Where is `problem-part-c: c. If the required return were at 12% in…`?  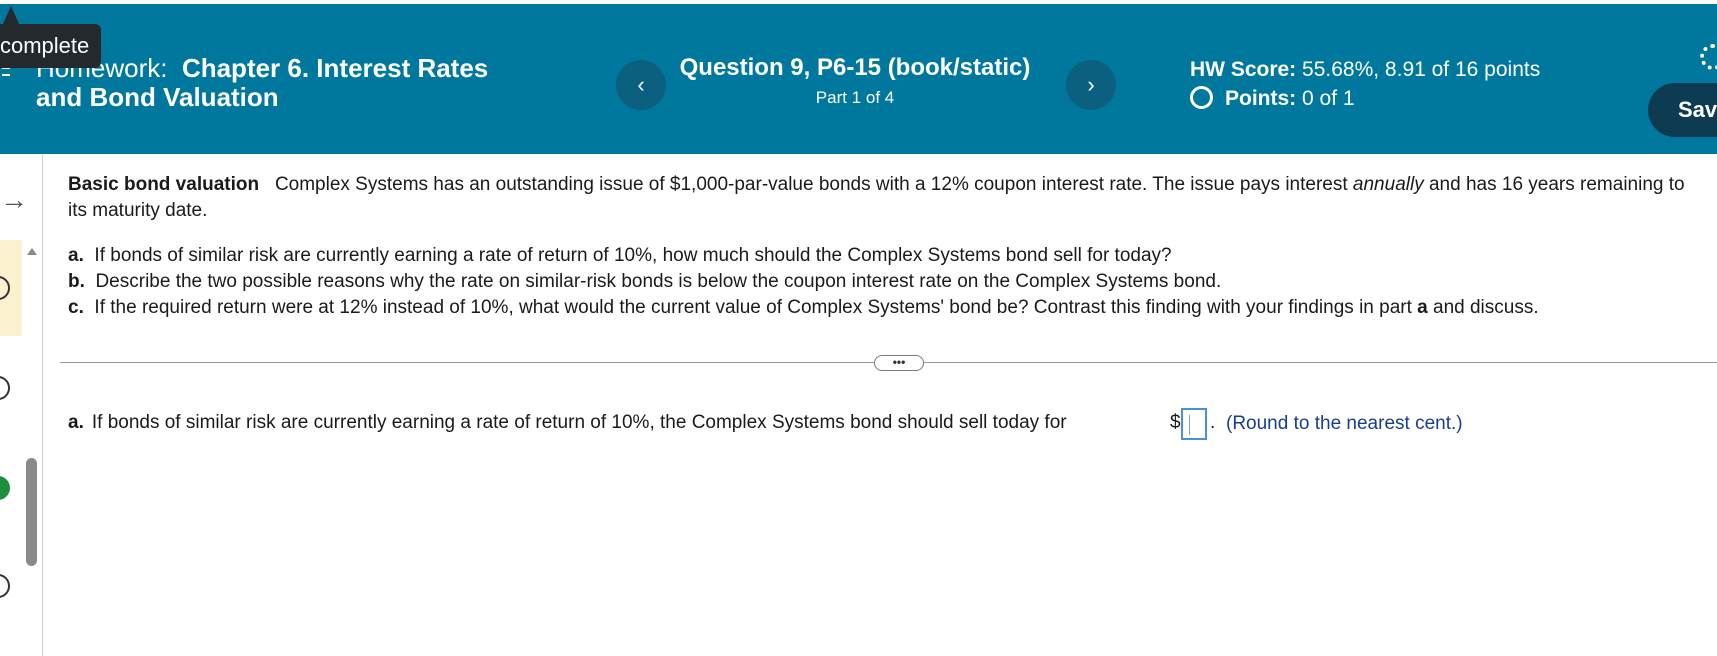 problem-part-c: c. If the required return were at 12% in… is located at coordinates (803, 307).